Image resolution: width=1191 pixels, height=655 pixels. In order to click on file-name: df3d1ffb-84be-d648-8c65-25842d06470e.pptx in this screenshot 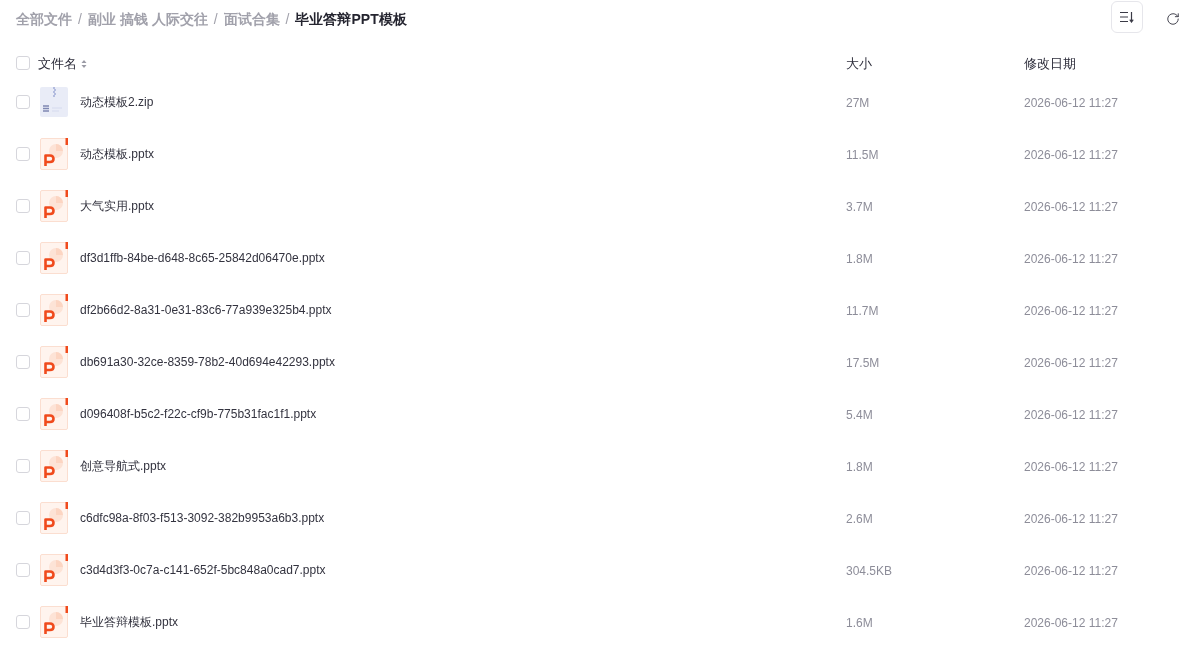, I will do `click(202, 258)`.